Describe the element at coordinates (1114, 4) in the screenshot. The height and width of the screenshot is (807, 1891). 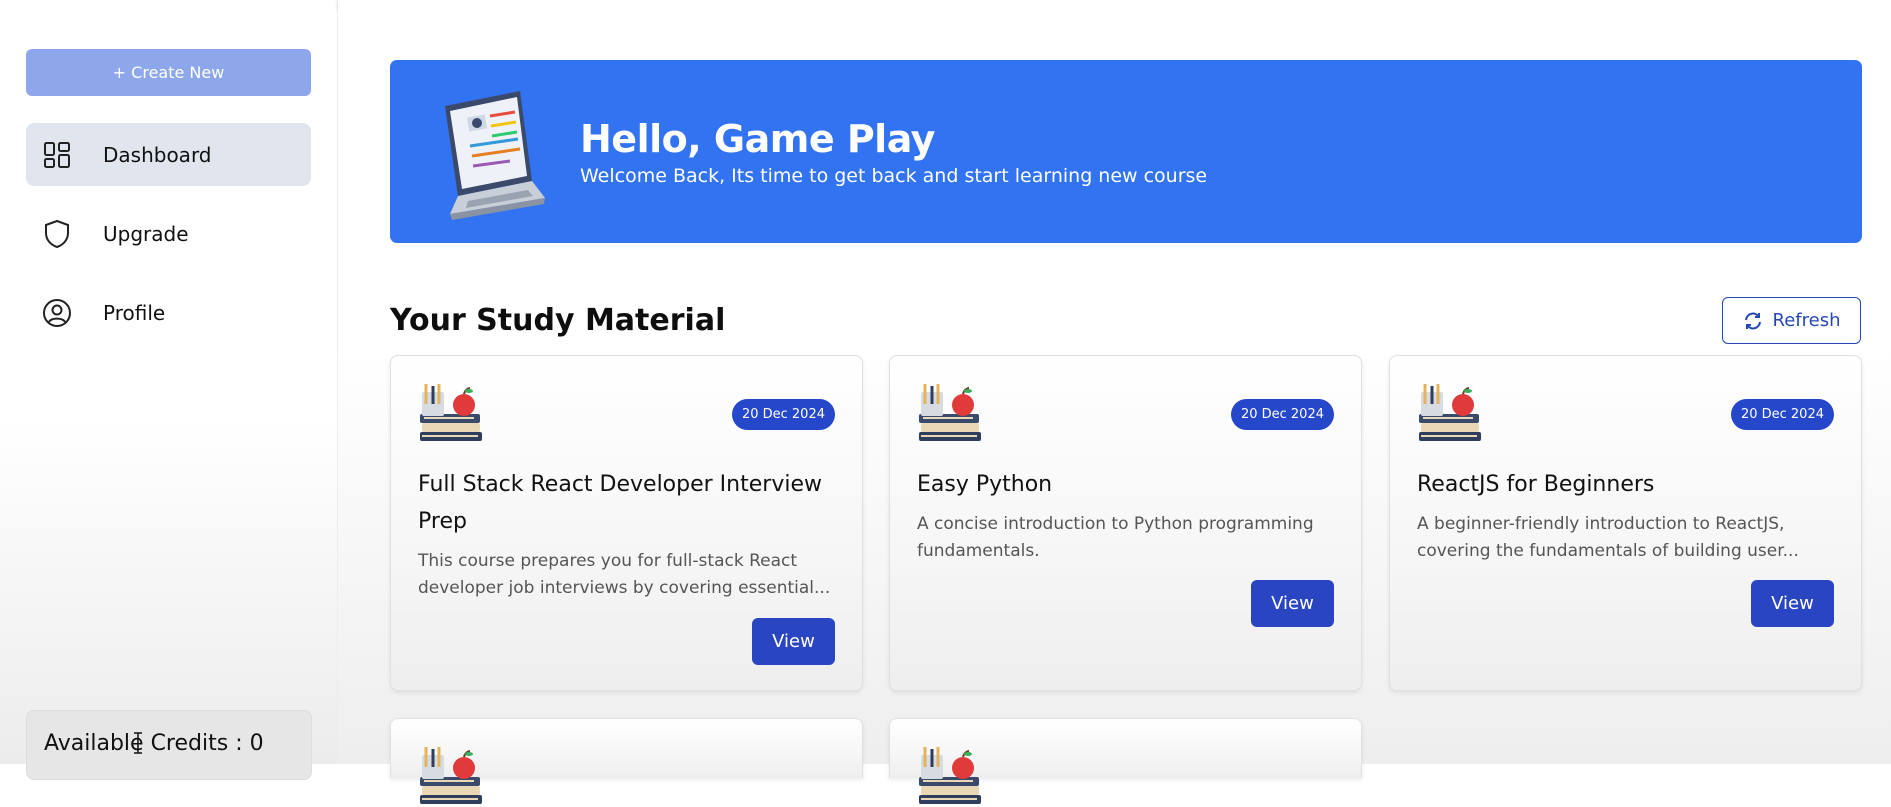
I see `top-bar` at that location.